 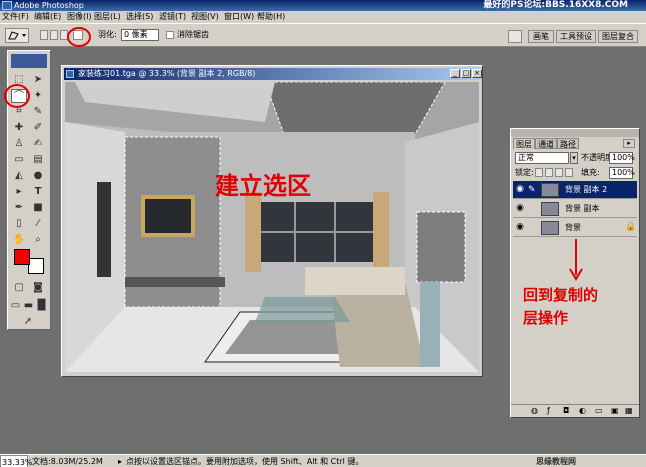 I want to click on photoshop-doc-icon, so click(x=70, y=74).